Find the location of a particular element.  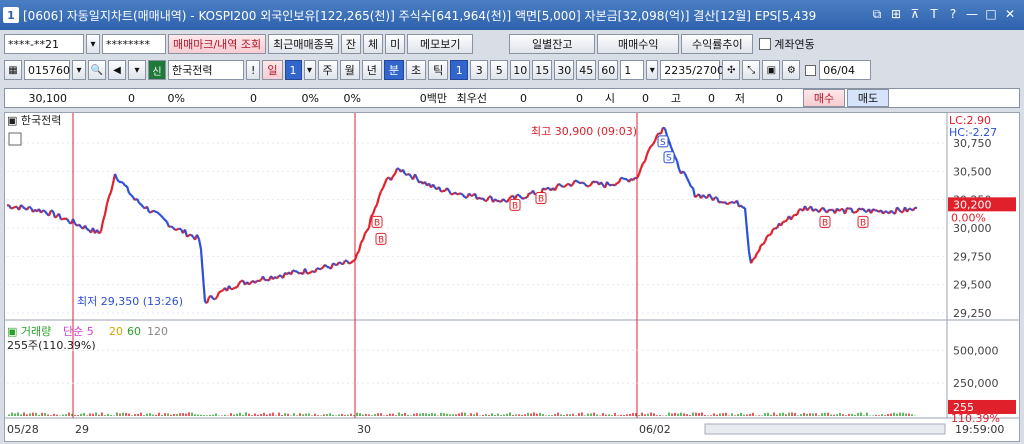

daily-balance-button: 일별잔고 is located at coordinates (552, 44).